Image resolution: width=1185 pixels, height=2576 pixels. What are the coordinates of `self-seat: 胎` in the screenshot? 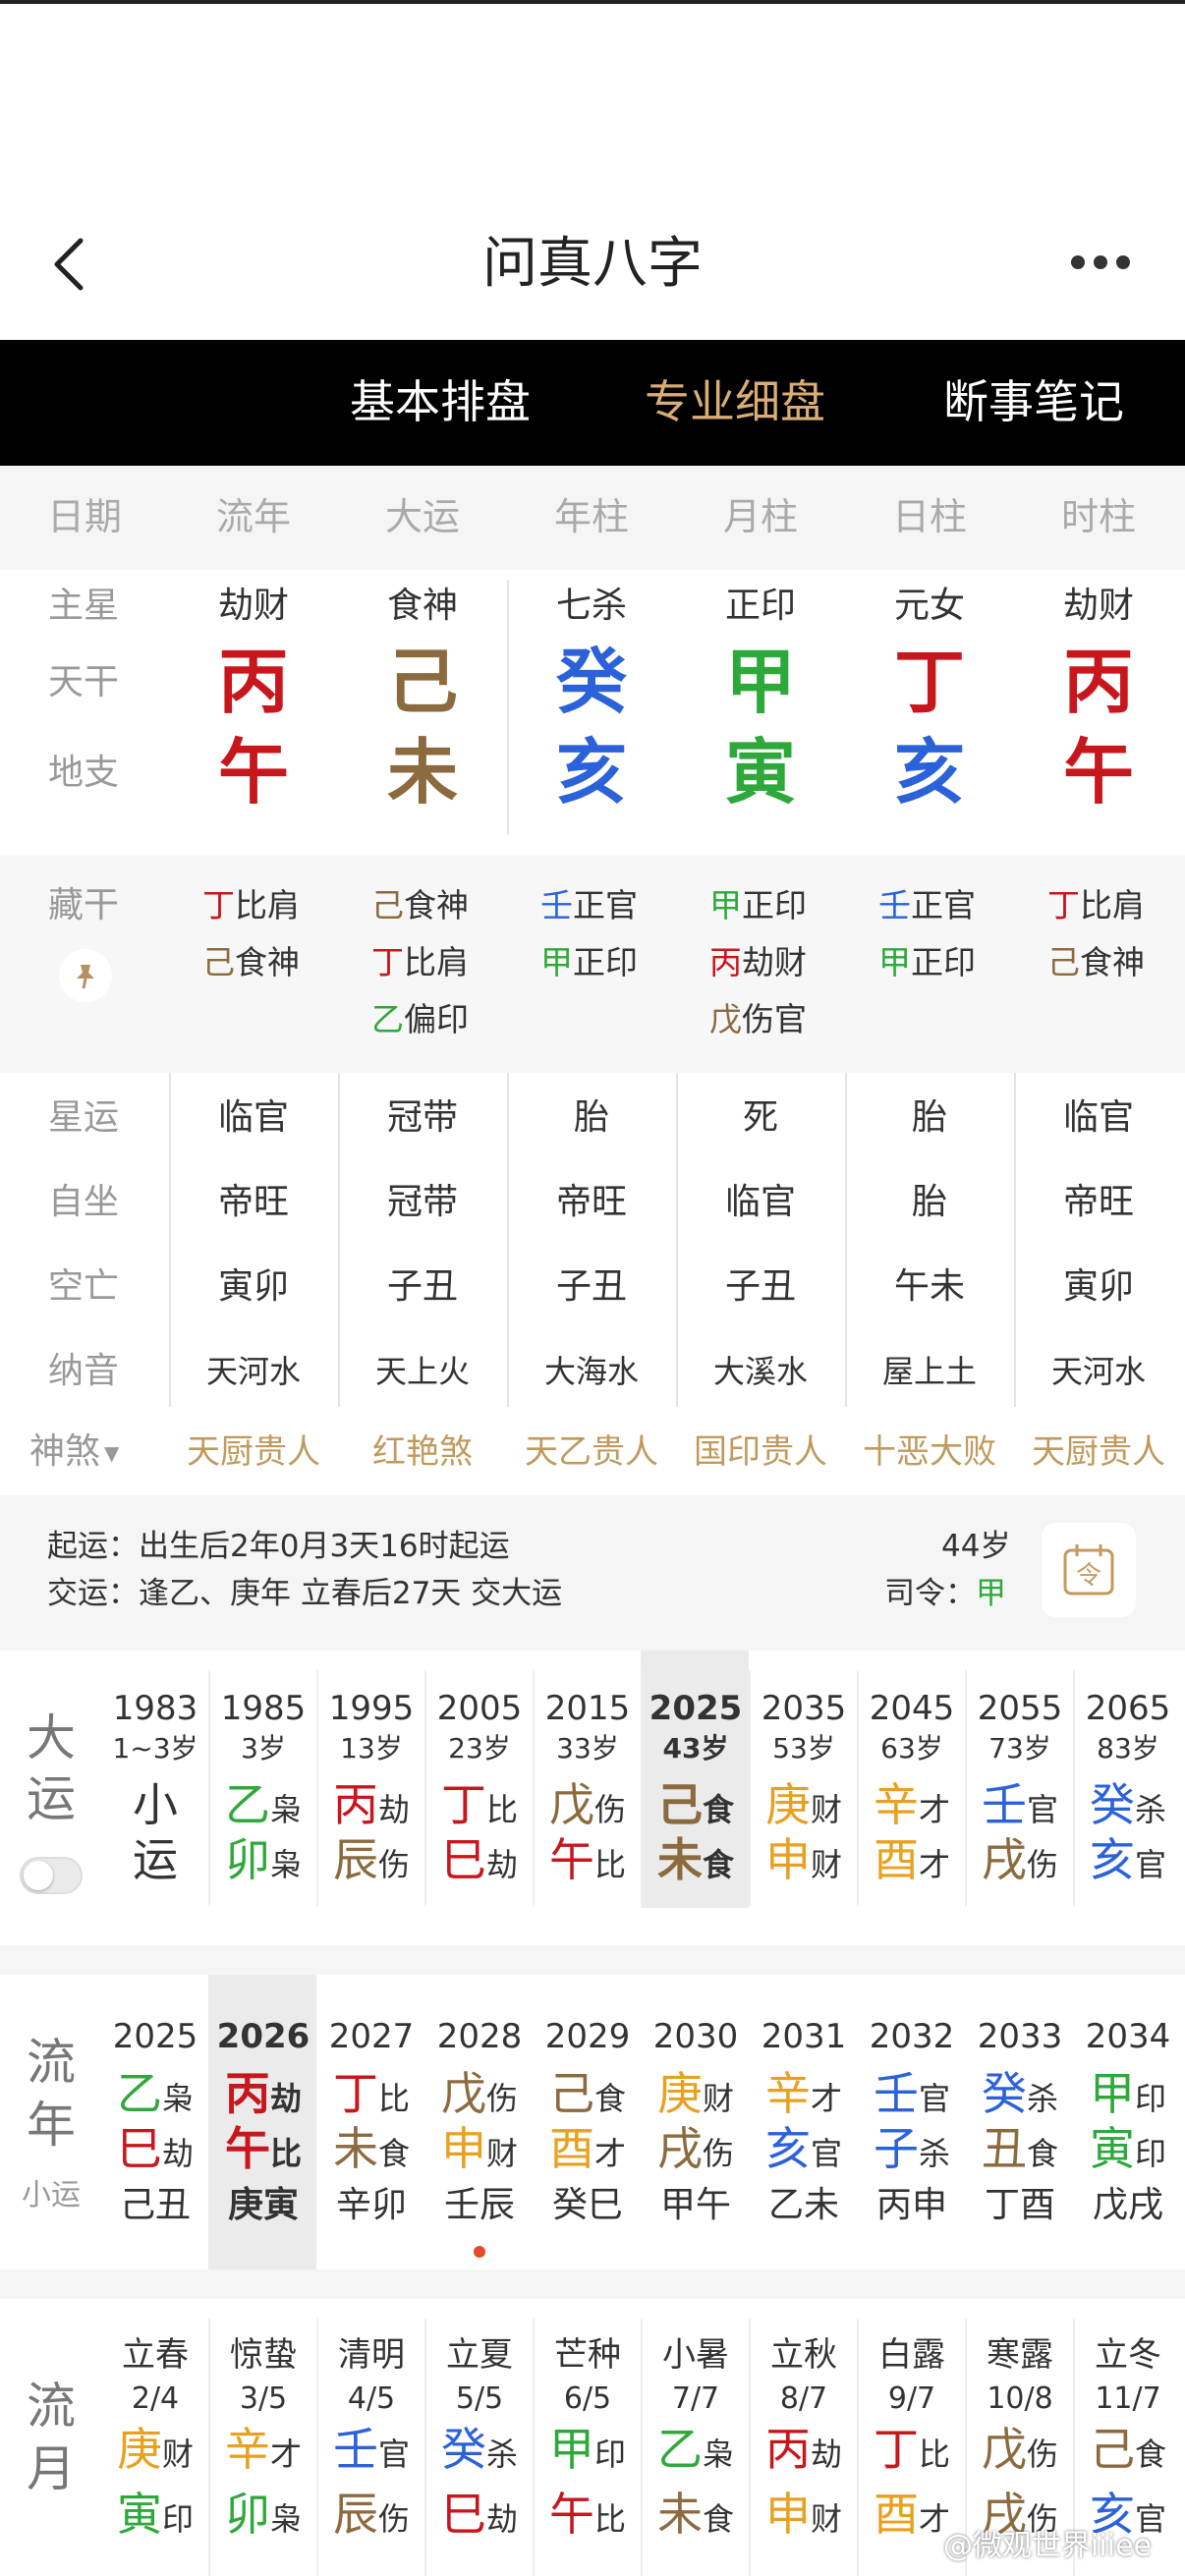 It's located at (929, 1202).